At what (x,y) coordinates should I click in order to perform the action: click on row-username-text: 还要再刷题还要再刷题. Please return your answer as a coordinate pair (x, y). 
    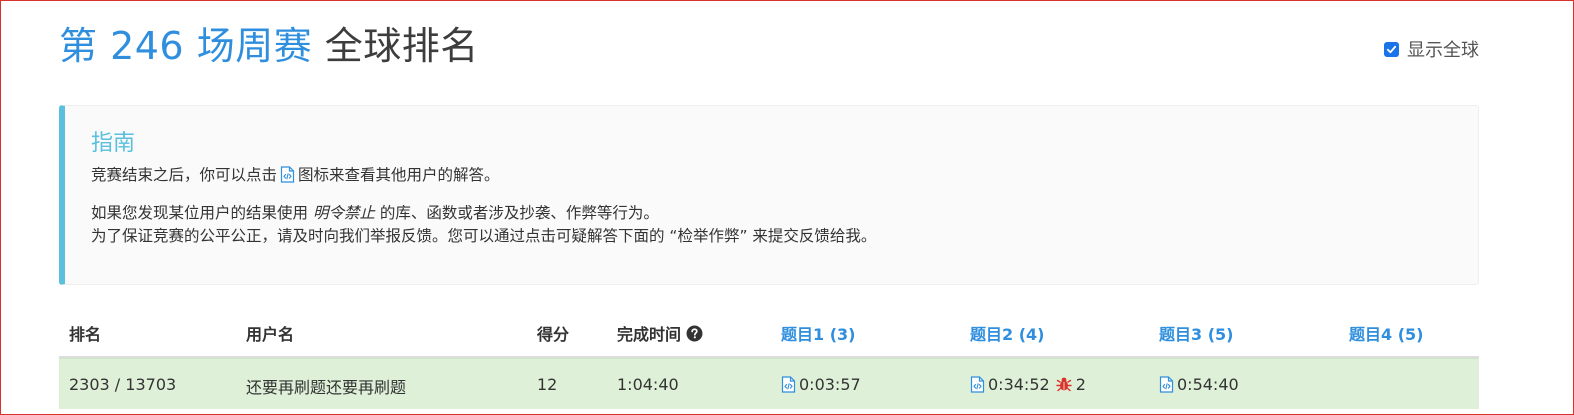
    Looking at the image, I should click on (326, 386).